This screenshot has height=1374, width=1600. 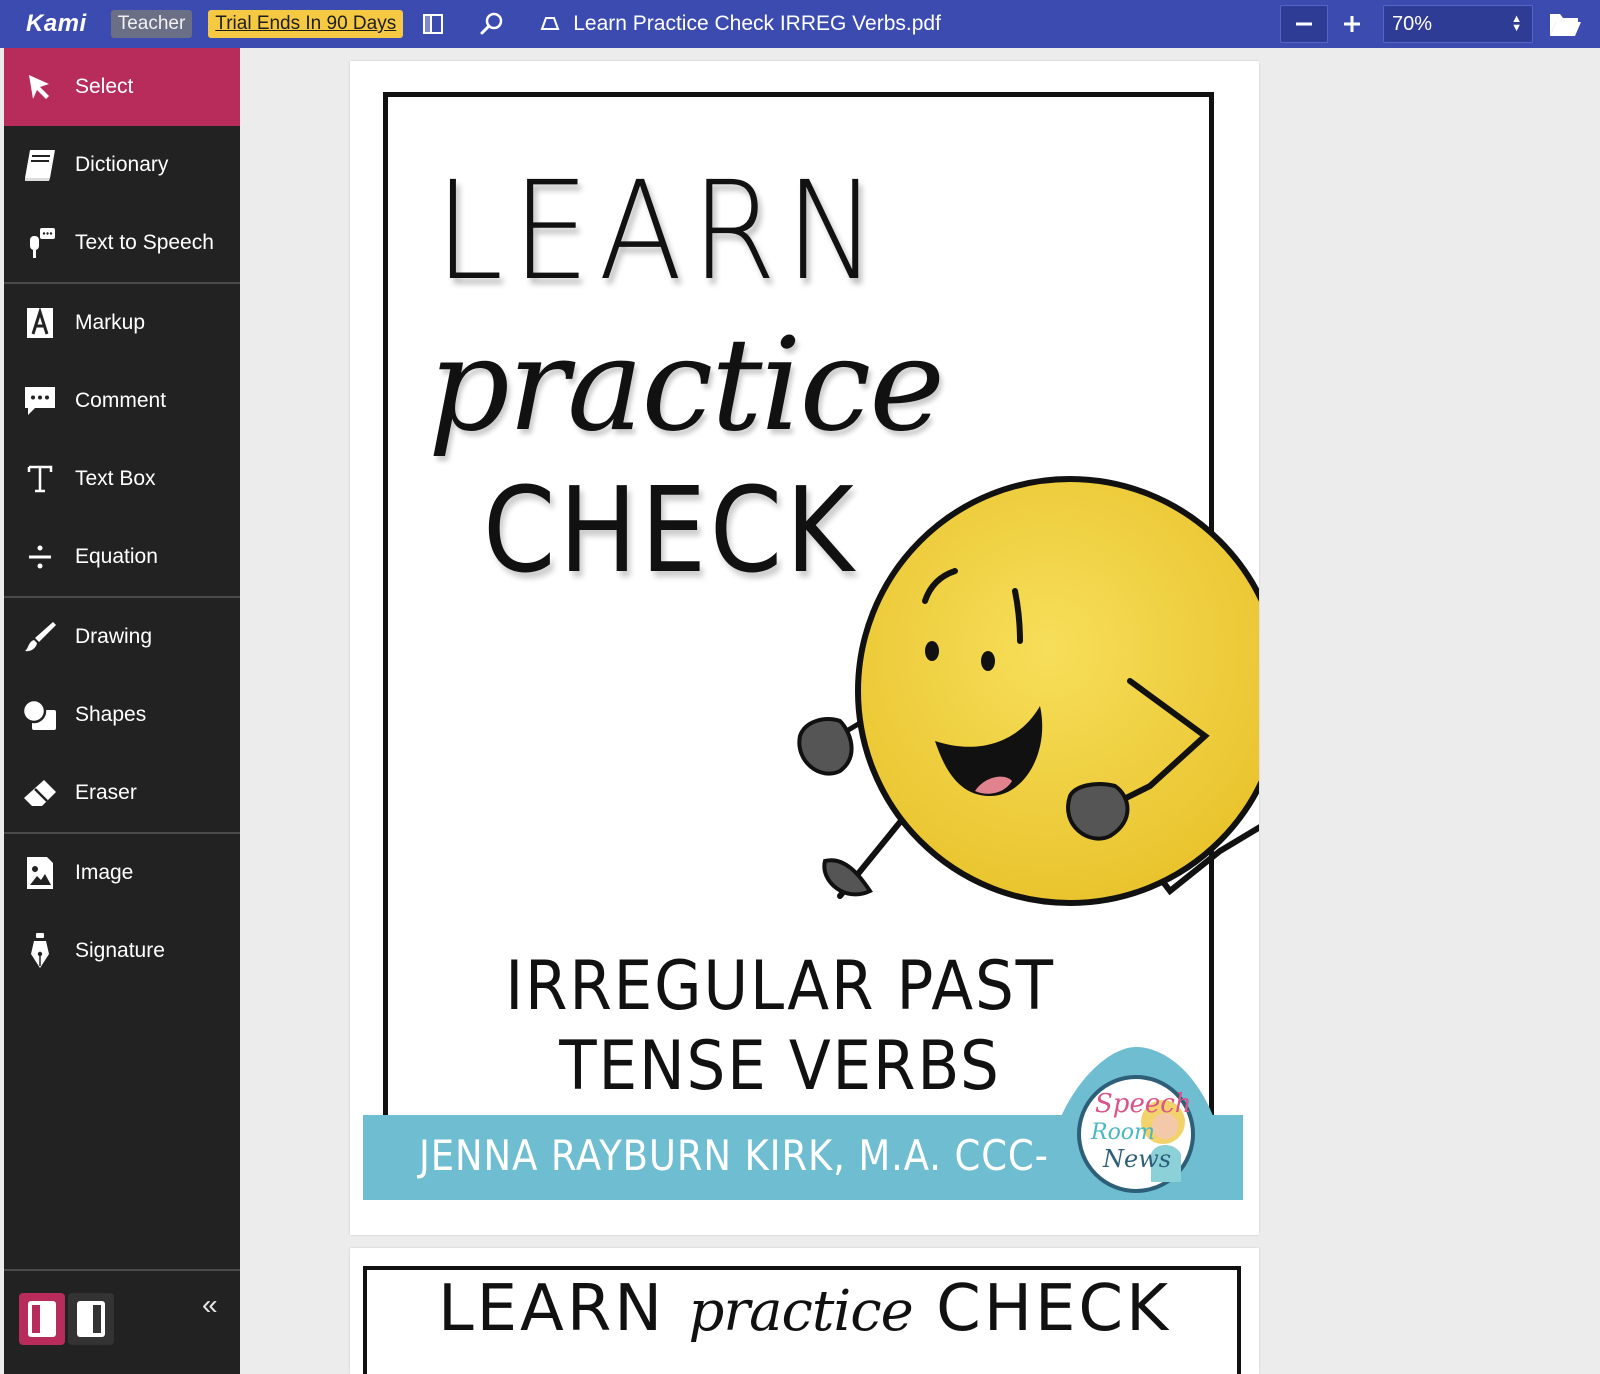 I want to click on tool-shapes: Shapes, so click(x=122, y=715).